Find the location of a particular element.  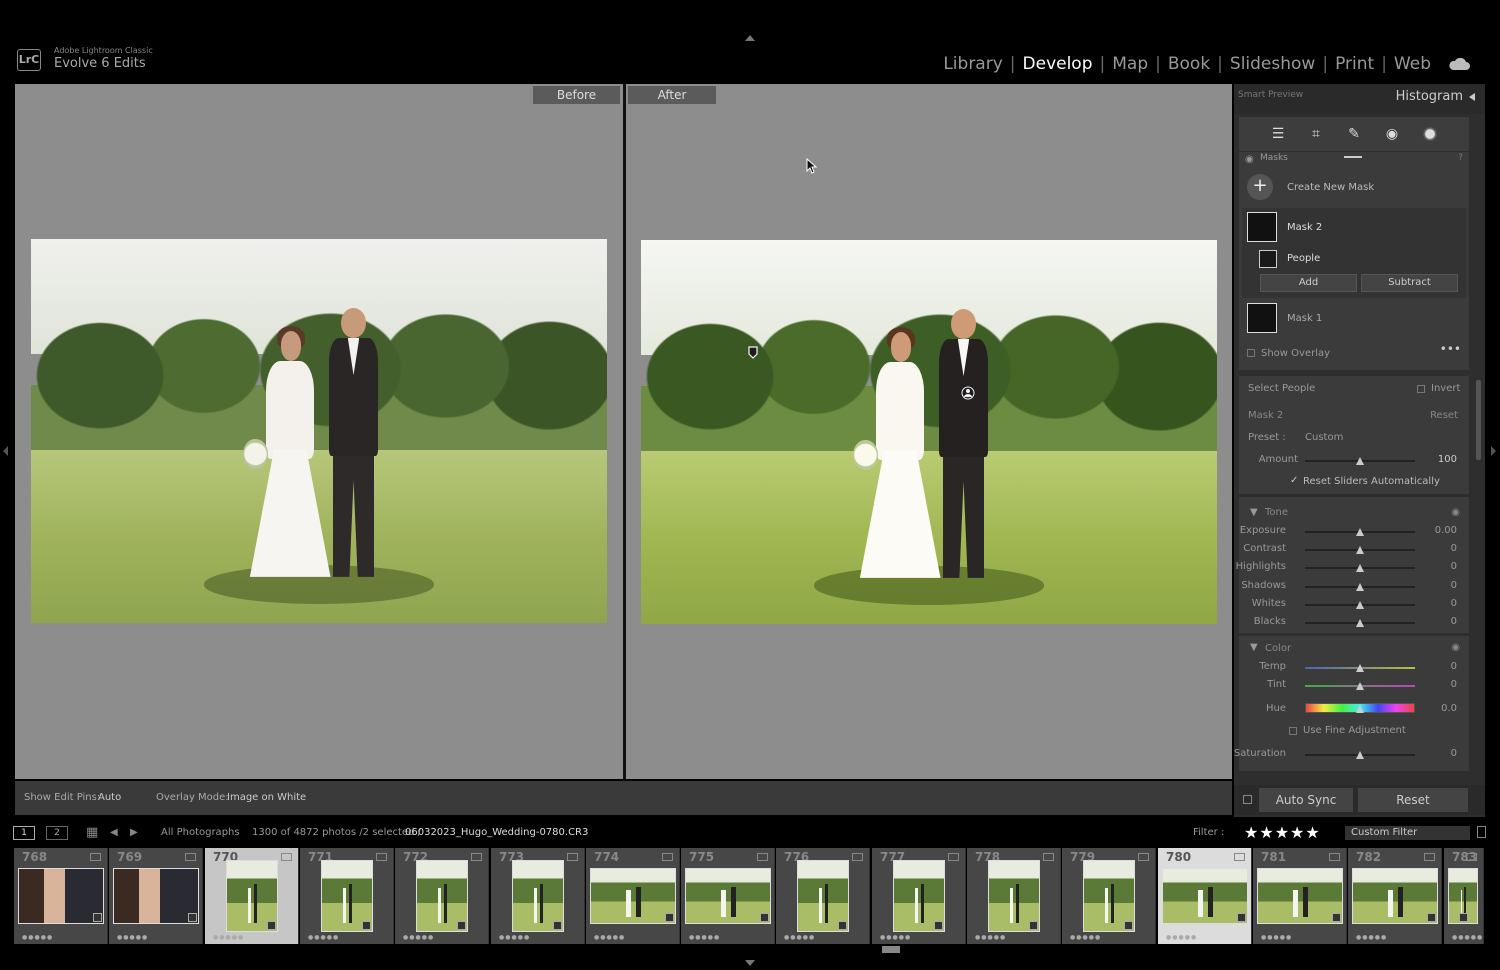

tone-whites-value: 0 is located at coordinates (1442, 603).